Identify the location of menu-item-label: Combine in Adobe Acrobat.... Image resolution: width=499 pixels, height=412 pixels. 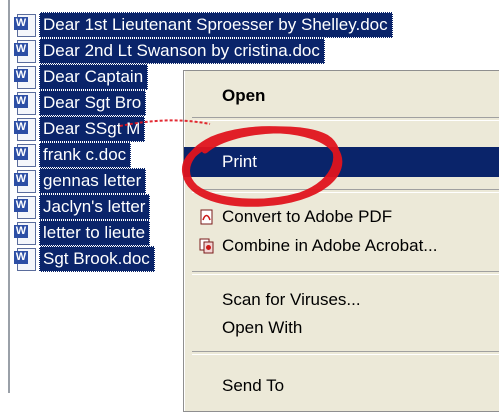
(330, 245).